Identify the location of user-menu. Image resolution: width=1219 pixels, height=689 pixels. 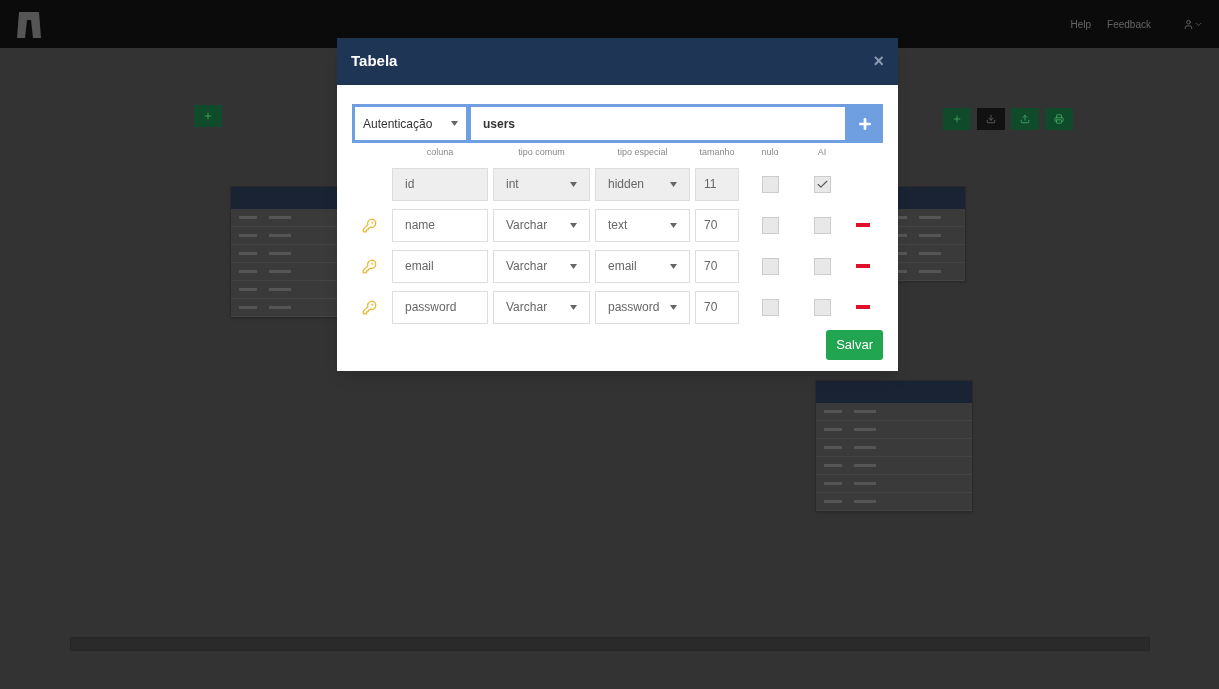
(1193, 24).